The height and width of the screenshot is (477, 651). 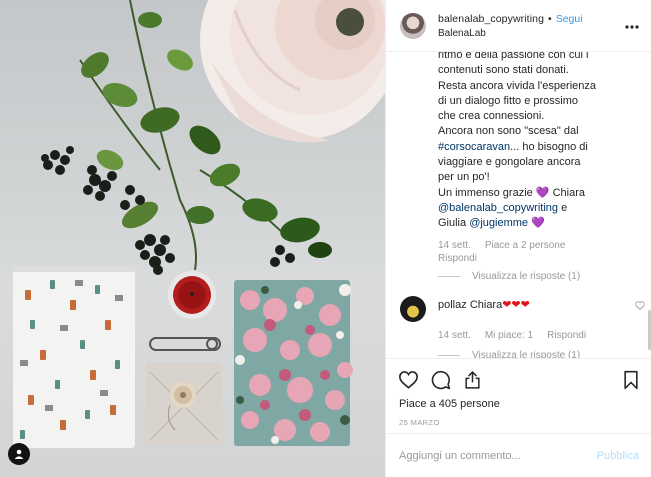 What do you see at coordinates (510, 33) in the screenshot?
I see `author-location: BalenaLab` at bounding box center [510, 33].